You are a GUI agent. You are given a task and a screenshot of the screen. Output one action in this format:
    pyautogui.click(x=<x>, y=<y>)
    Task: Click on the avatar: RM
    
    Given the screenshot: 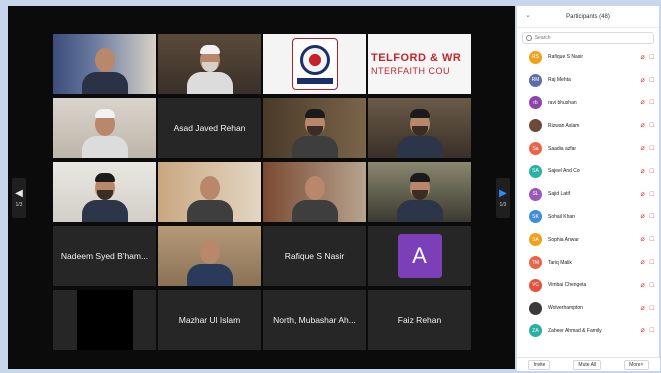 What is the action you would take?
    pyautogui.click(x=535, y=80)
    